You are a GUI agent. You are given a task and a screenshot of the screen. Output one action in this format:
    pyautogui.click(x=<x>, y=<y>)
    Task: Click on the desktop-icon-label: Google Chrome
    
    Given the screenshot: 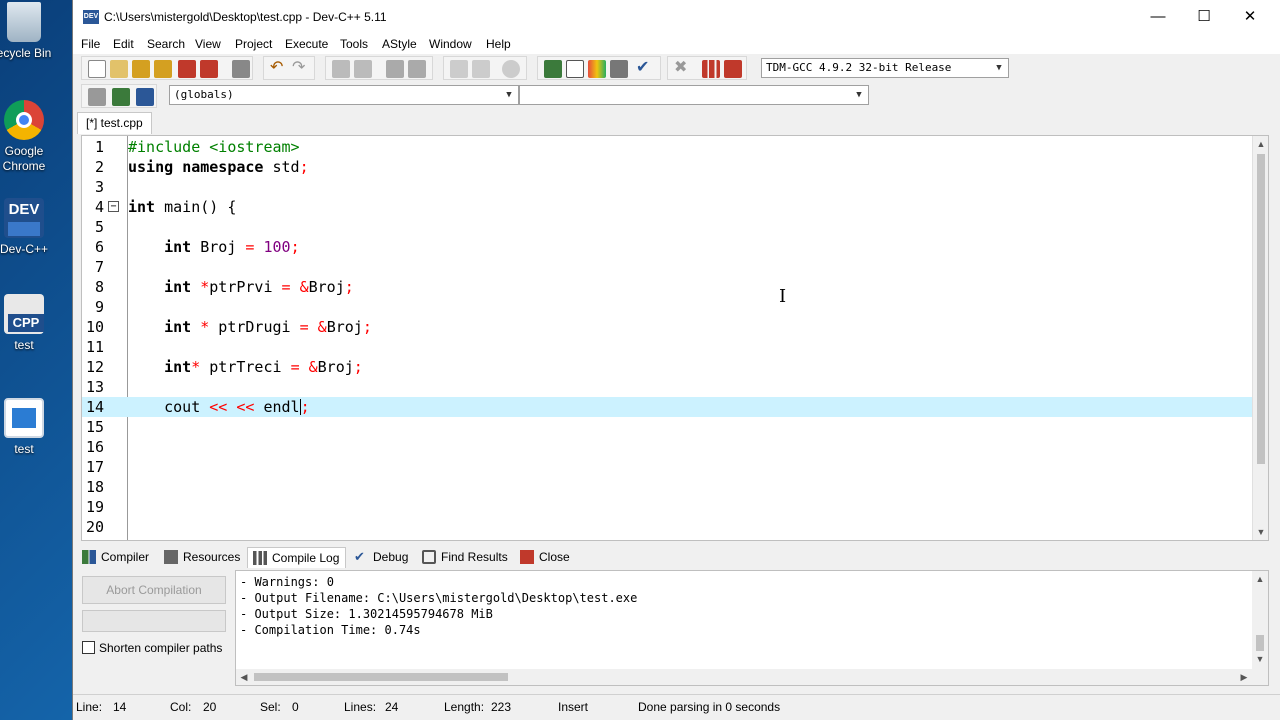 What is the action you would take?
    pyautogui.click(x=24, y=158)
    